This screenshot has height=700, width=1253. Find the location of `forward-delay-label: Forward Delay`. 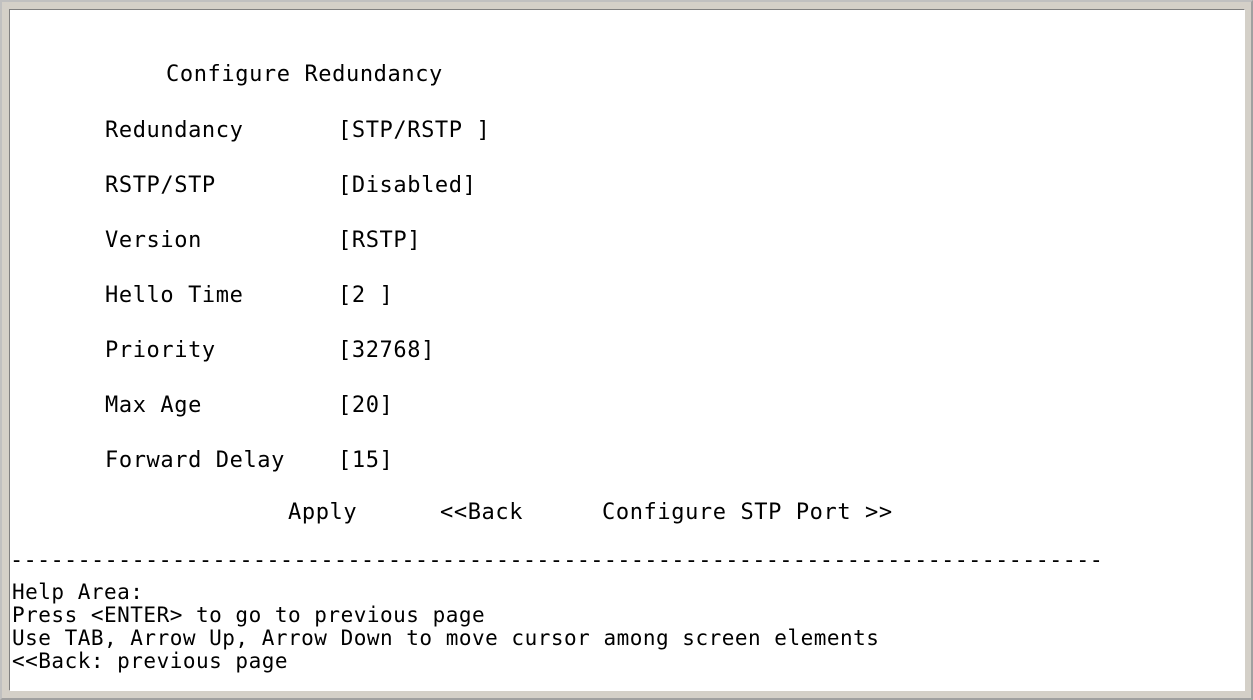

forward-delay-label: Forward Delay is located at coordinates (195, 460).